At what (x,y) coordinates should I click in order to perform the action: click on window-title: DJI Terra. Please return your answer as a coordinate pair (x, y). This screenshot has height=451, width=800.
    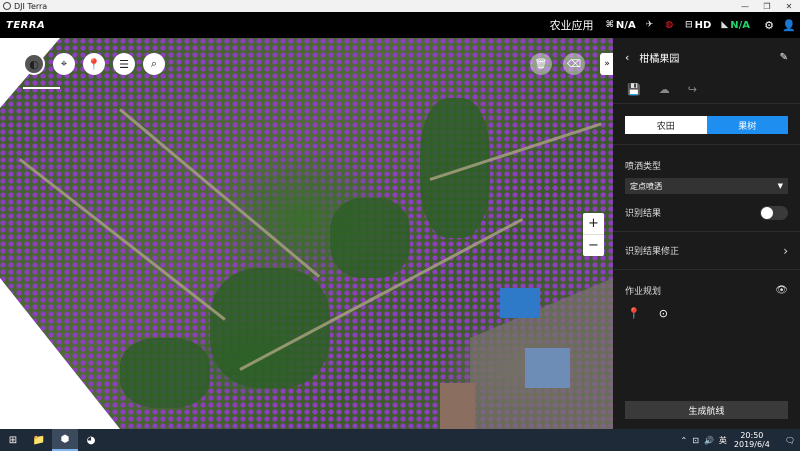
    Looking at the image, I should click on (31, 6).